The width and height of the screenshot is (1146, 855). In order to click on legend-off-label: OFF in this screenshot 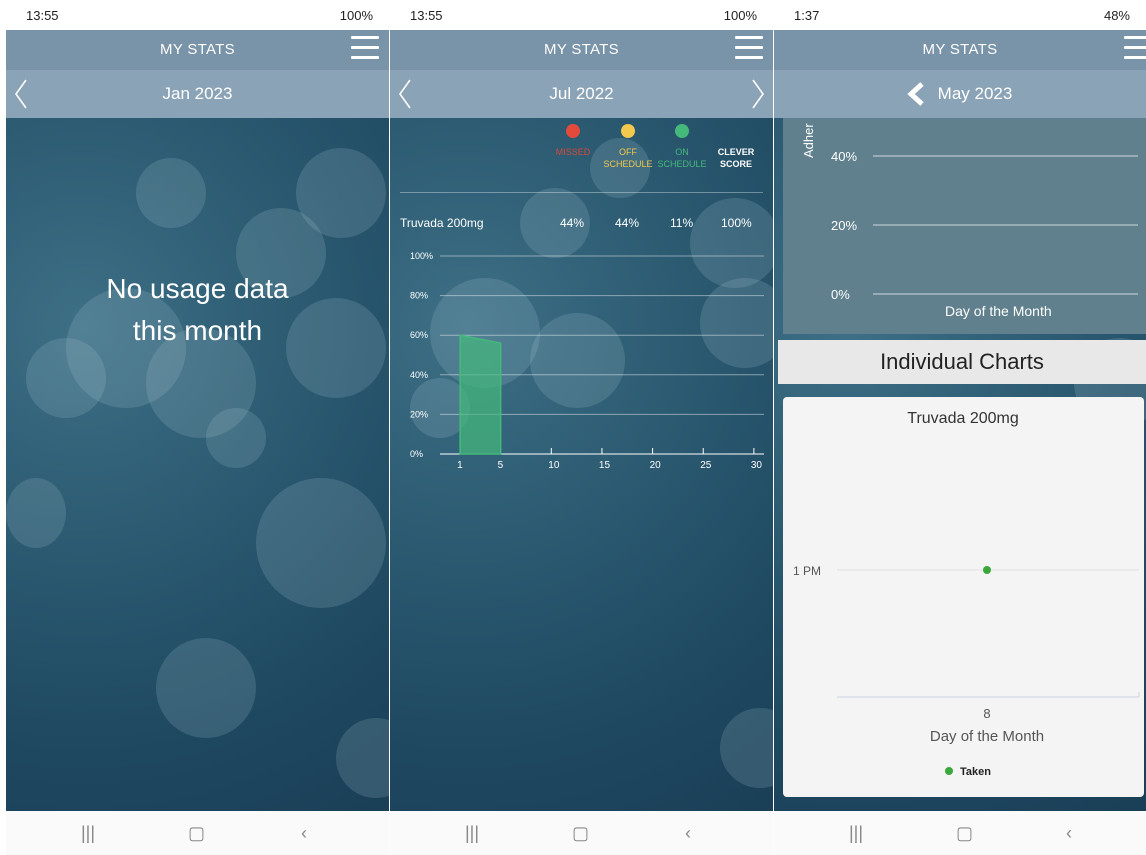, I will do `click(628, 152)`.